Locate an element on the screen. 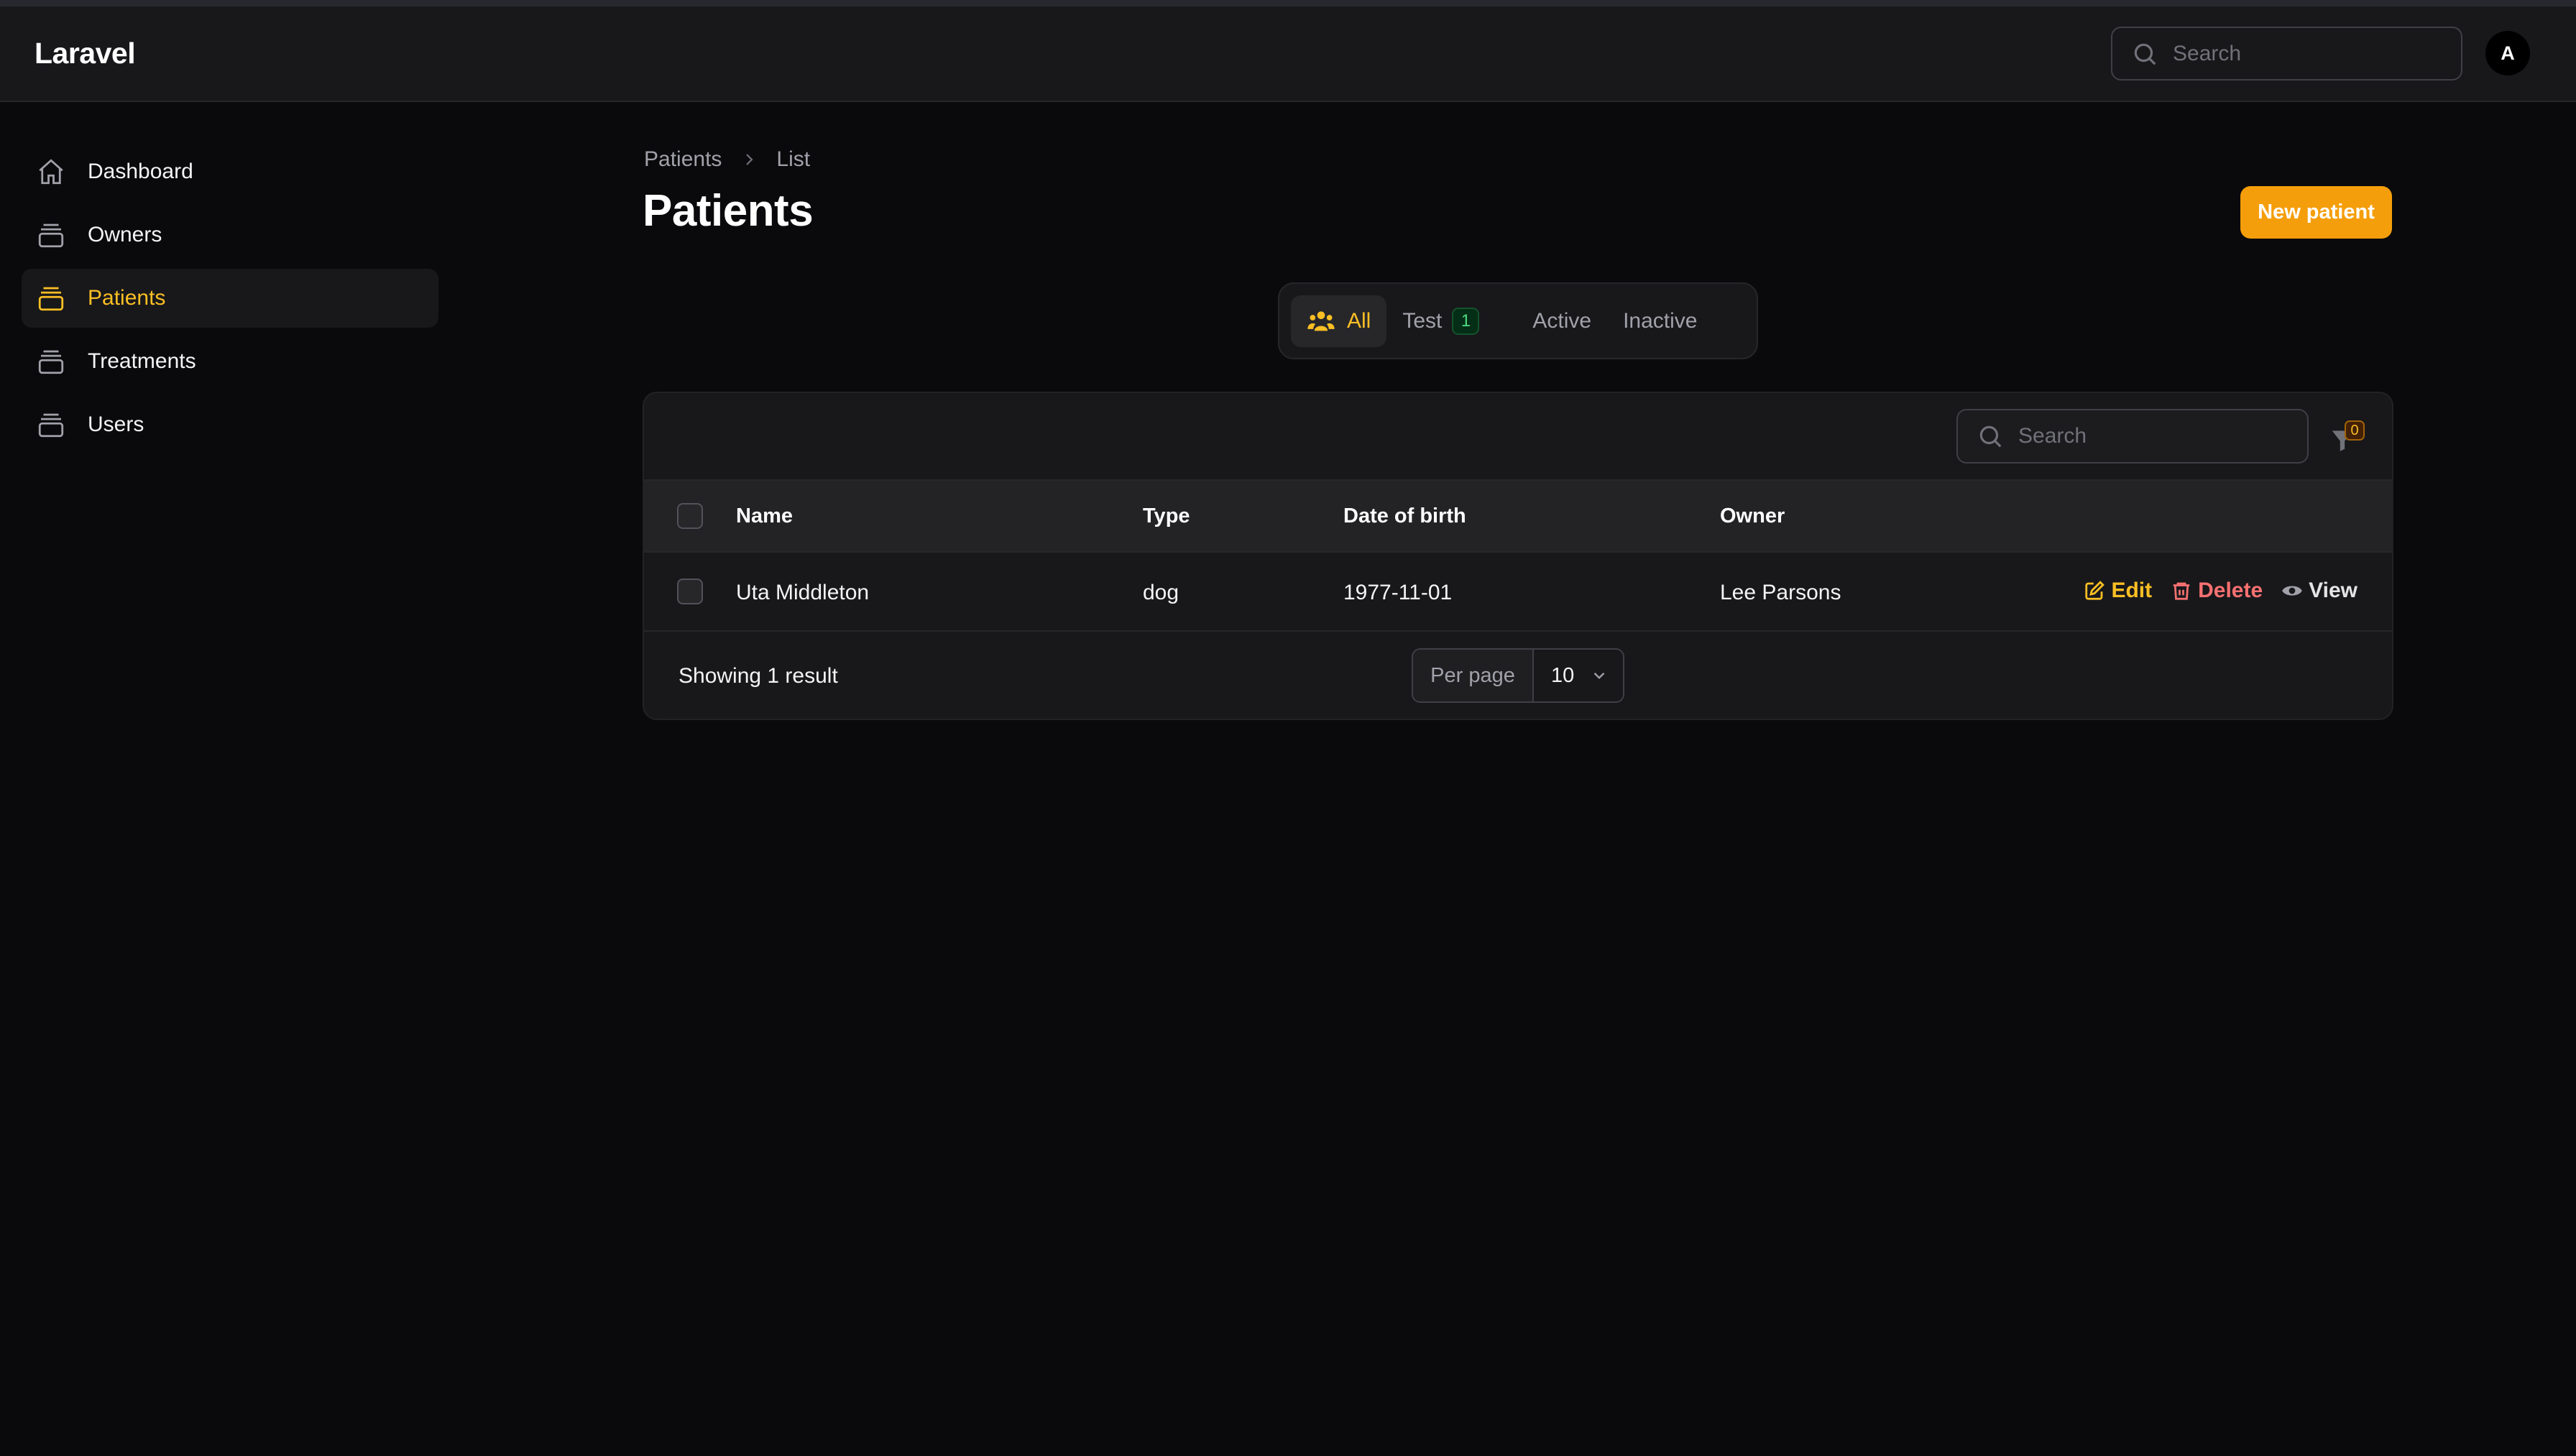 Image resolution: width=2576 pixels, height=1456 pixels. delete-action: Delete is located at coordinates (2217, 591).